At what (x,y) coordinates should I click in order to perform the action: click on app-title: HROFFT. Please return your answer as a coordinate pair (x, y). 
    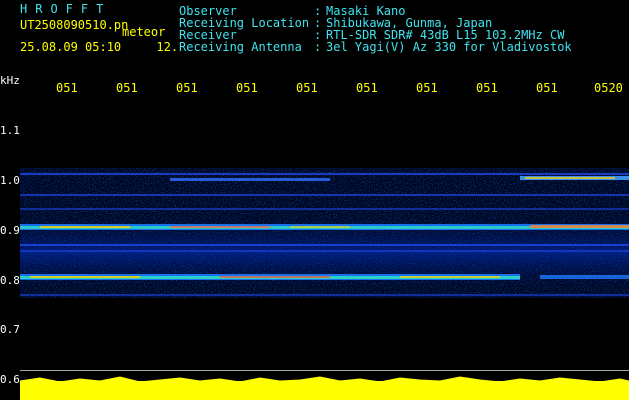
    Looking at the image, I should click on (66, 9).